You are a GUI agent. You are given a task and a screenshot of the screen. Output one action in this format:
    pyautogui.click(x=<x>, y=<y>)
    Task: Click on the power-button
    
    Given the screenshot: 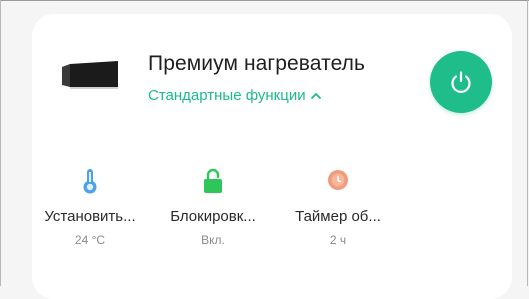 What is the action you would take?
    pyautogui.click(x=461, y=82)
    